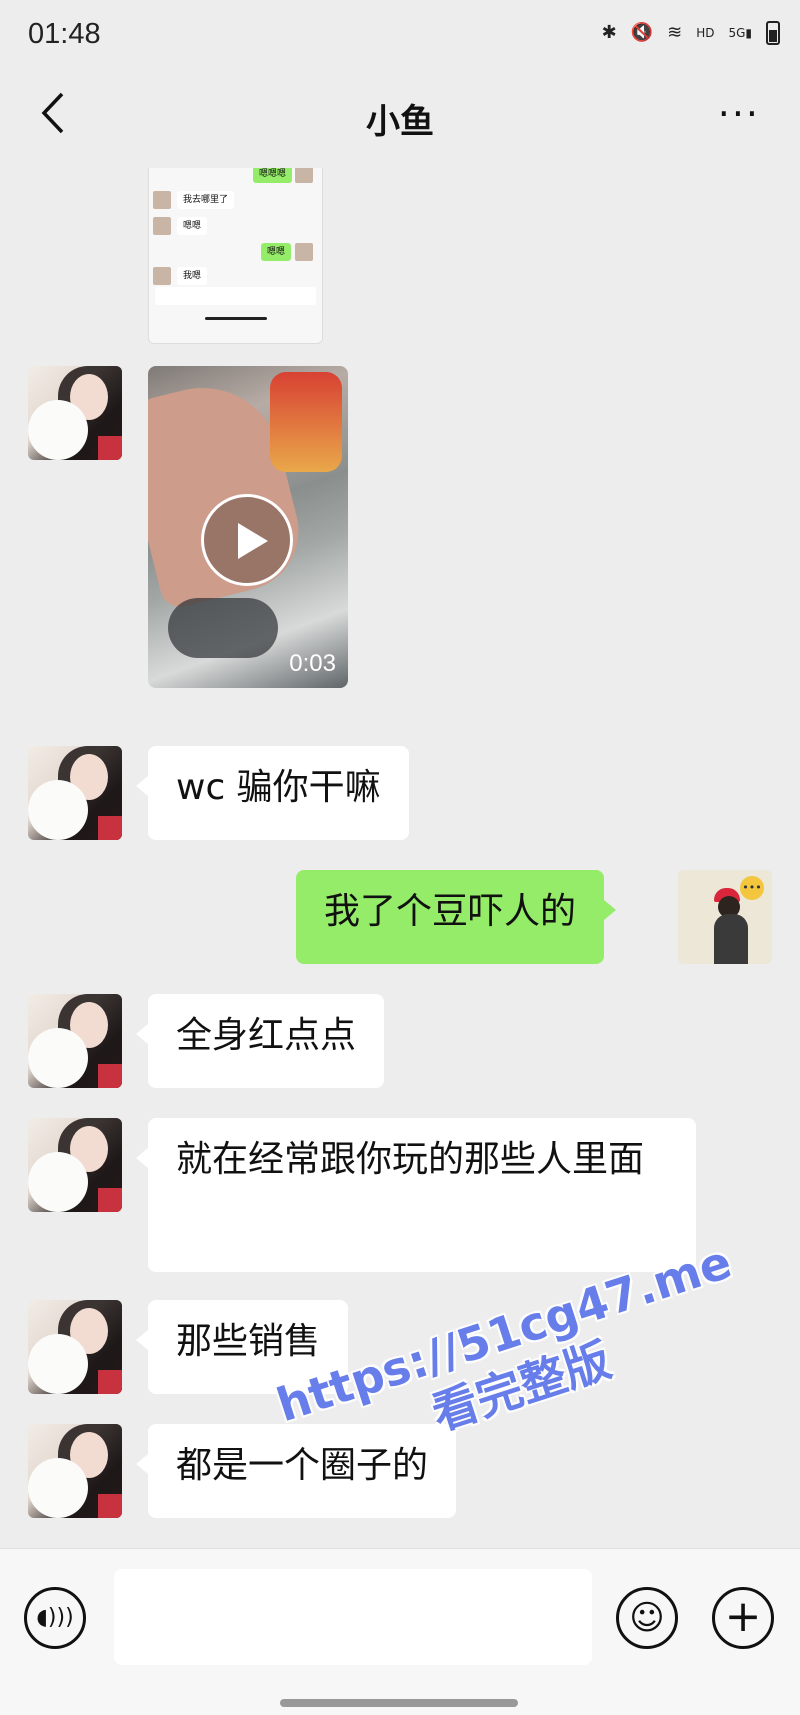 The height and width of the screenshot is (1715, 800). Describe the element at coordinates (416, 1195) in the screenshot. I see `received-message: 就在经常跟你玩的那些人里面` at that location.